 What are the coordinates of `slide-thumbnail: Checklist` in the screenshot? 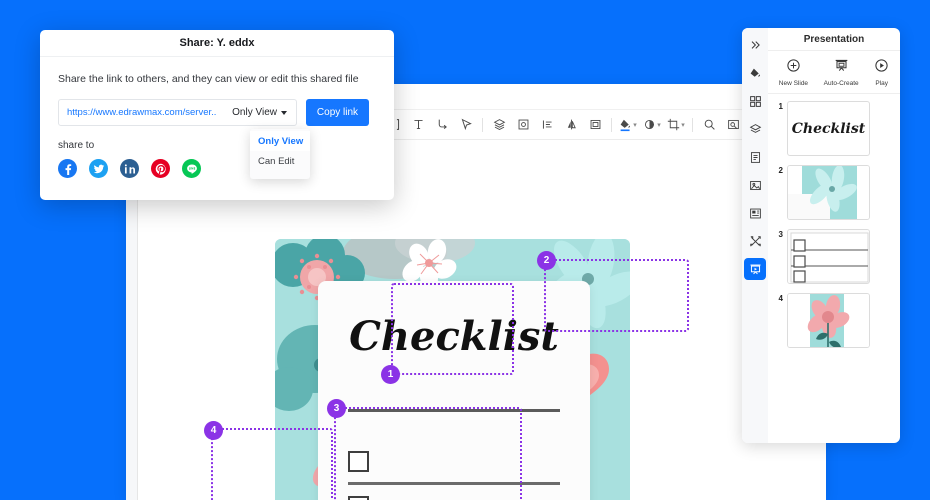 It's located at (828, 128).